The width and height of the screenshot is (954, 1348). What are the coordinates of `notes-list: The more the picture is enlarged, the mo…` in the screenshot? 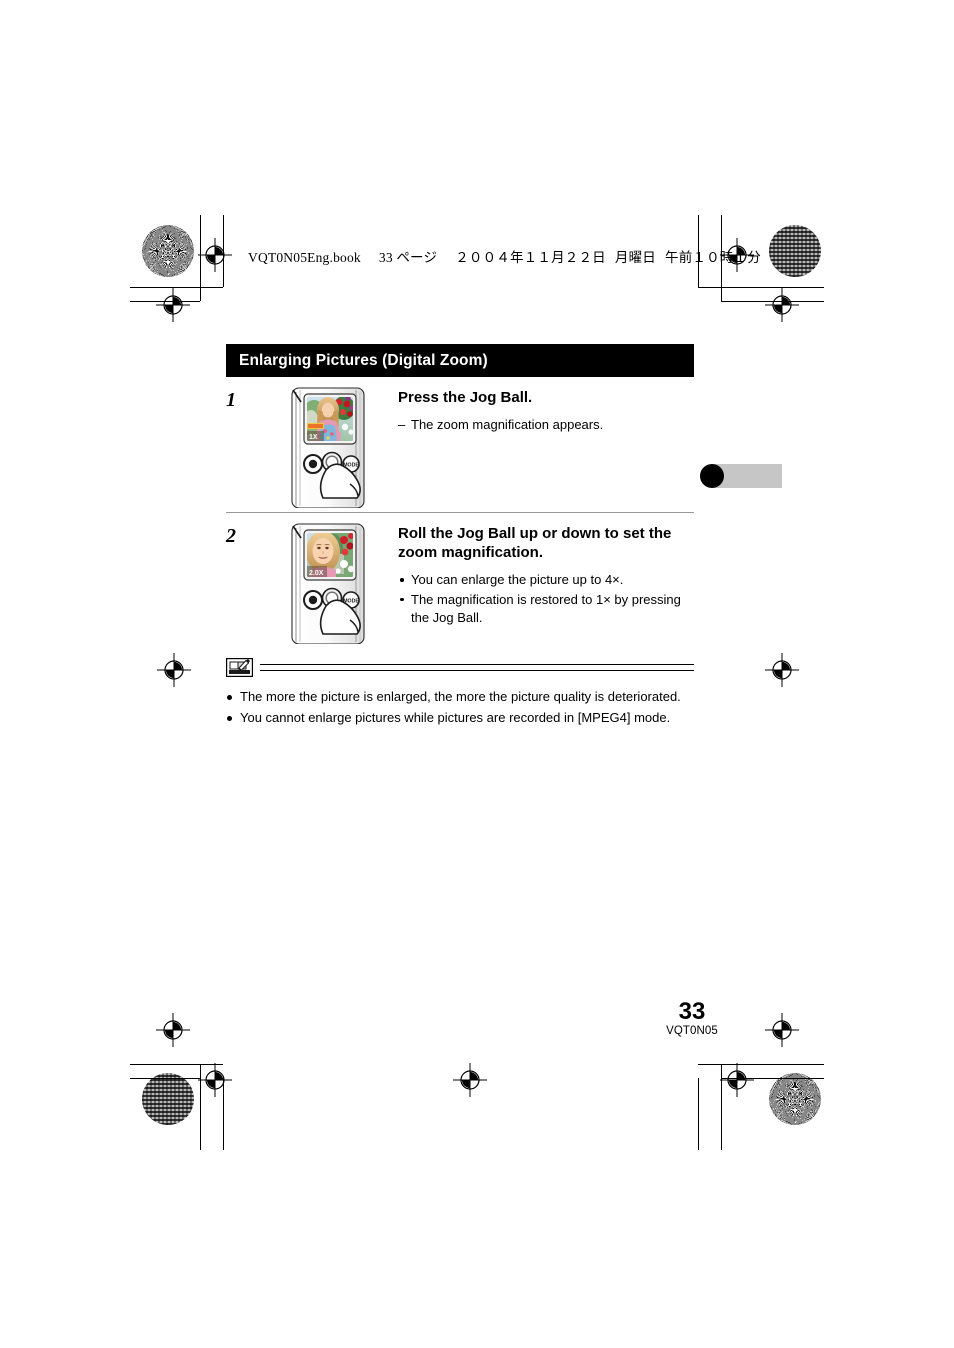 It's located at (460, 708).